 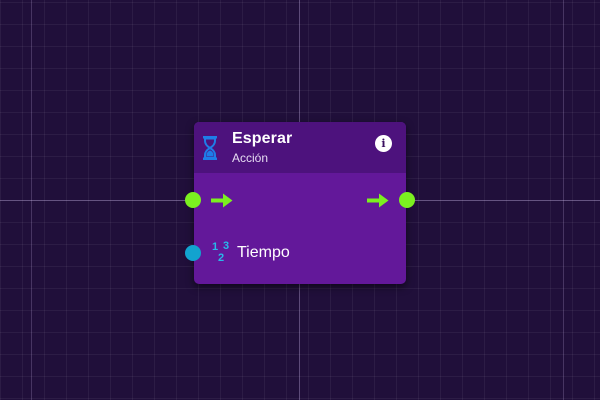 I want to click on number-input-label: Tiempo, so click(x=263, y=252).